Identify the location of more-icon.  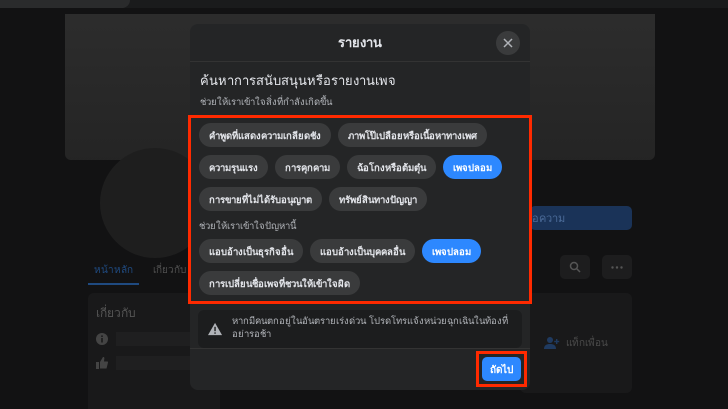
(617, 267).